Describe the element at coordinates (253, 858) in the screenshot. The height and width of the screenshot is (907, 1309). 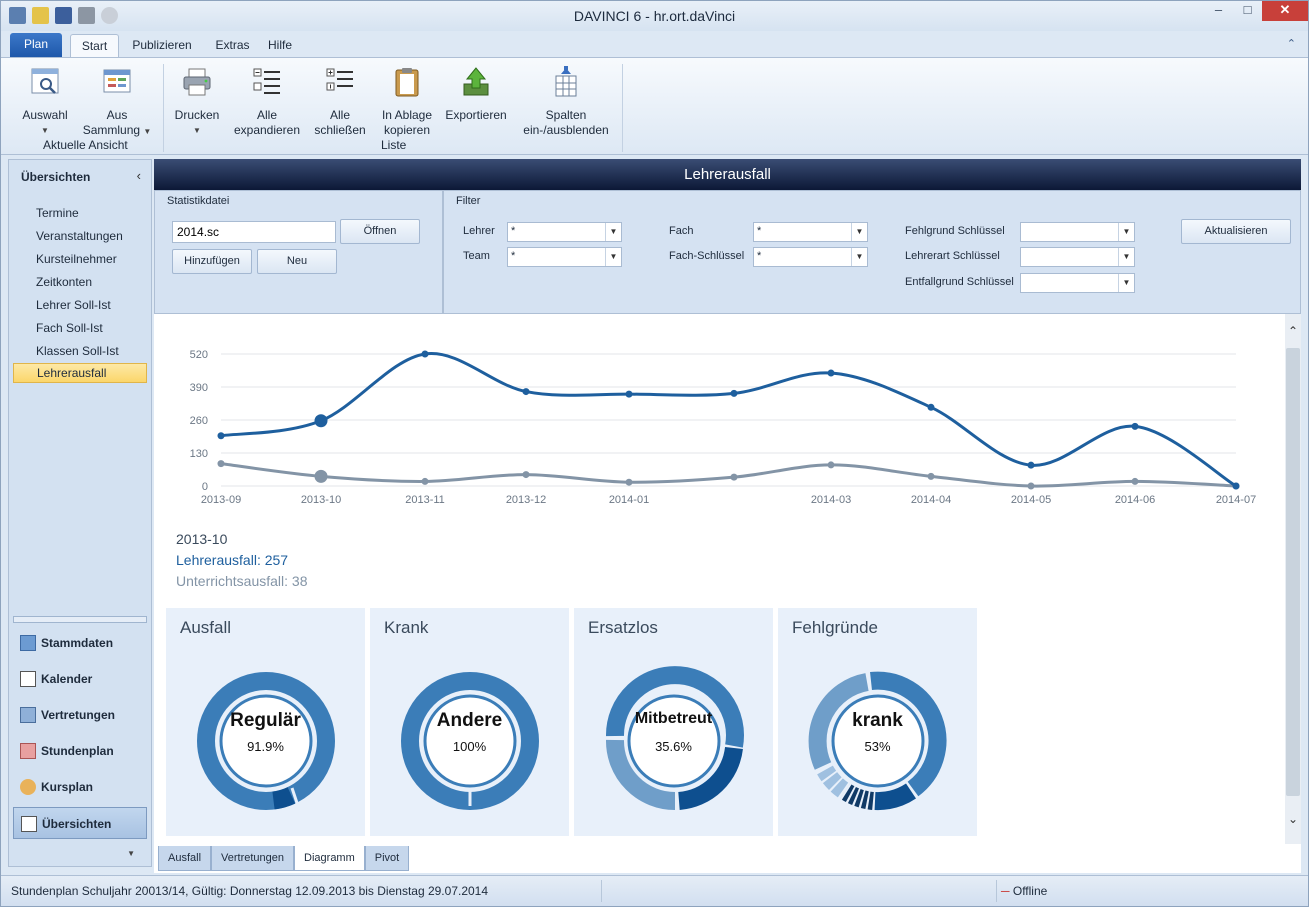
I see `tab-vertretungen: Vertretungen` at that location.